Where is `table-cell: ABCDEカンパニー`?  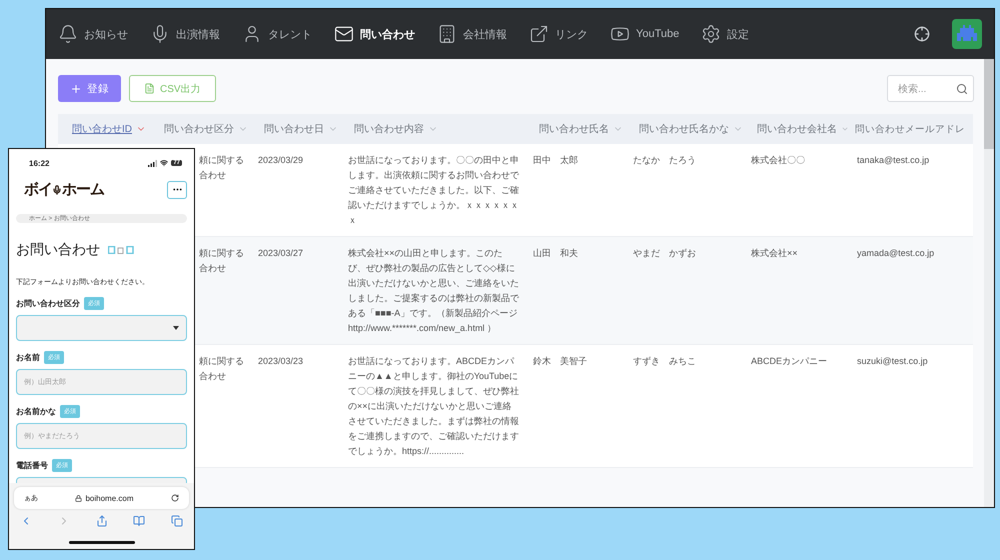
table-cell: ABCDEカンパニー is located at coordinates (796, 406).